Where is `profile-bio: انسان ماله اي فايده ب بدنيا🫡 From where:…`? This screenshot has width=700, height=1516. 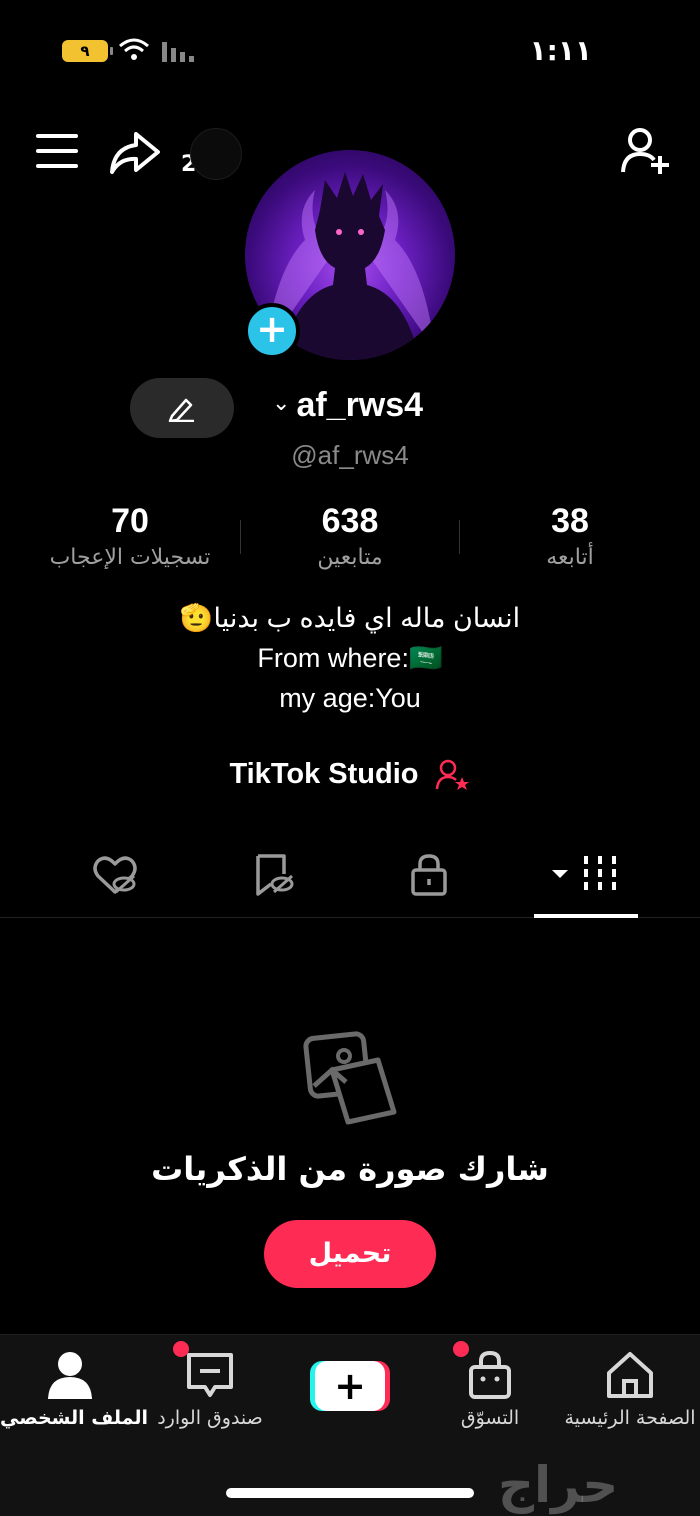
profile-bio: انسان ماله اي فايده ب بدنيا🫡 From where:… is located at coordinates (350, 658).